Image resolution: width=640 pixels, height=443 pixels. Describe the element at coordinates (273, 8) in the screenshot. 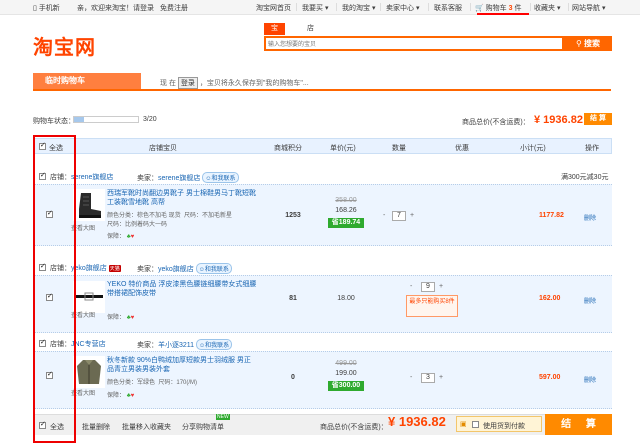

I see `home-link: 淘宝网首页` at that location.